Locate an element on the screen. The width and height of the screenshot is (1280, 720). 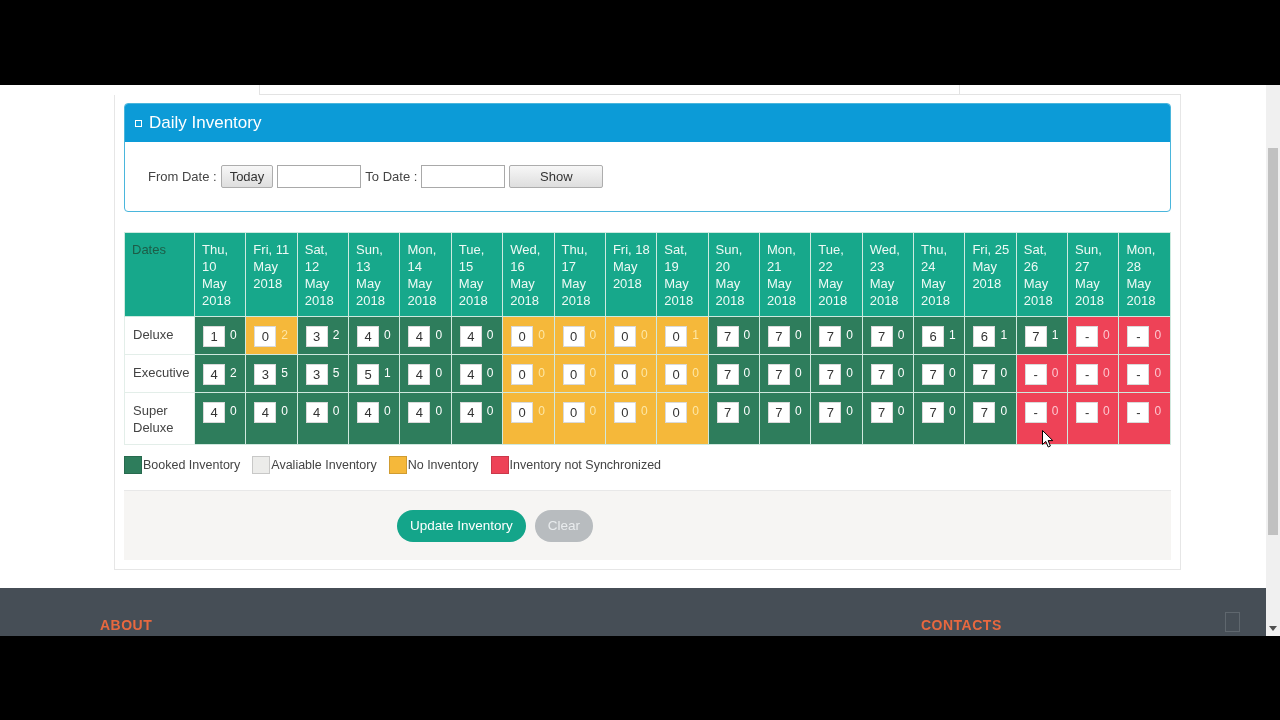
today-button: Today is located at coordinates (247, 176).